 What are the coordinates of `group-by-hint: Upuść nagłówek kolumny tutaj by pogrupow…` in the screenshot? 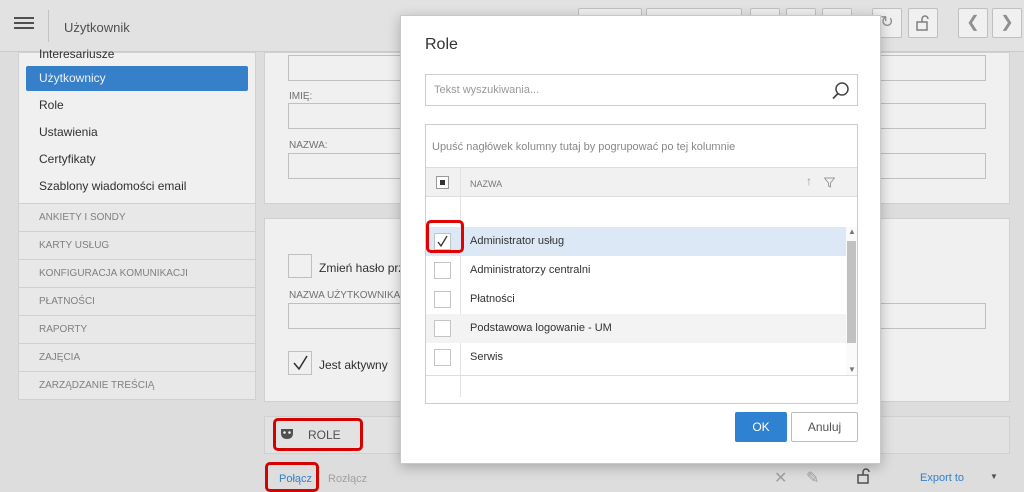 It's located at (584, 147).